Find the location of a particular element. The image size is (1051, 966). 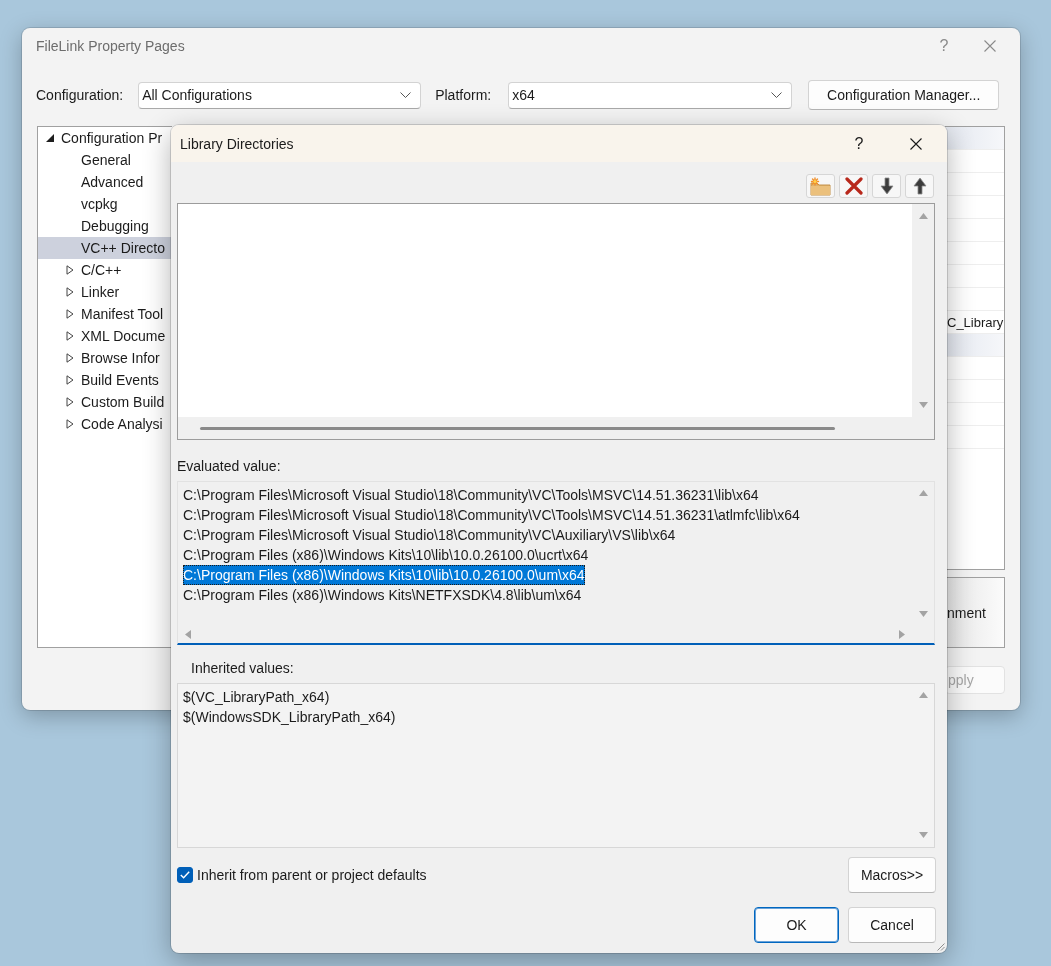

tree-item: Manifest Tool is located at coordinates (105, 314).